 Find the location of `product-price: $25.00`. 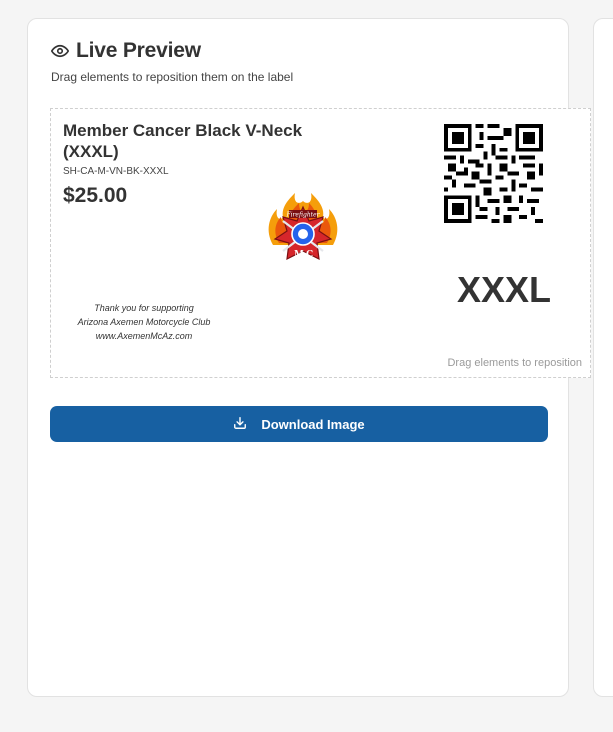

product-price: $25.00 is located at coordinates (95, 196).